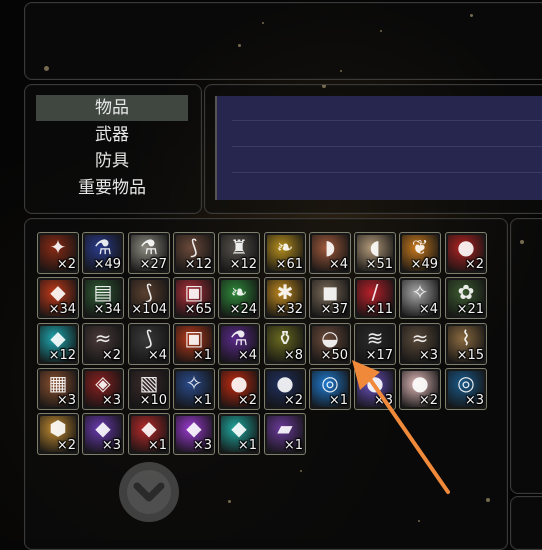  Describe the element at coordinates (401, 427) in the screenshot. I see `orange-pointer-arrow-icon` at that location.